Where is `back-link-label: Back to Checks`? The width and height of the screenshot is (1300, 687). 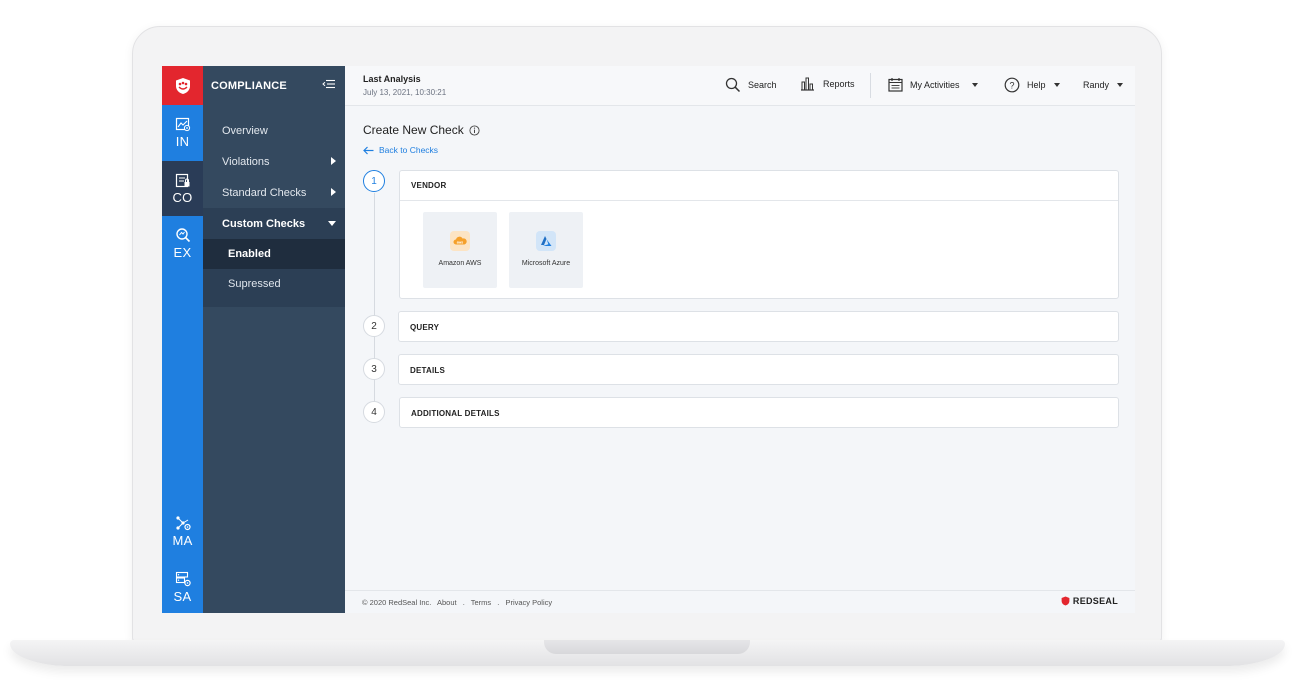 back-link-label: Back to Checks is located at coordinates (409, 150).